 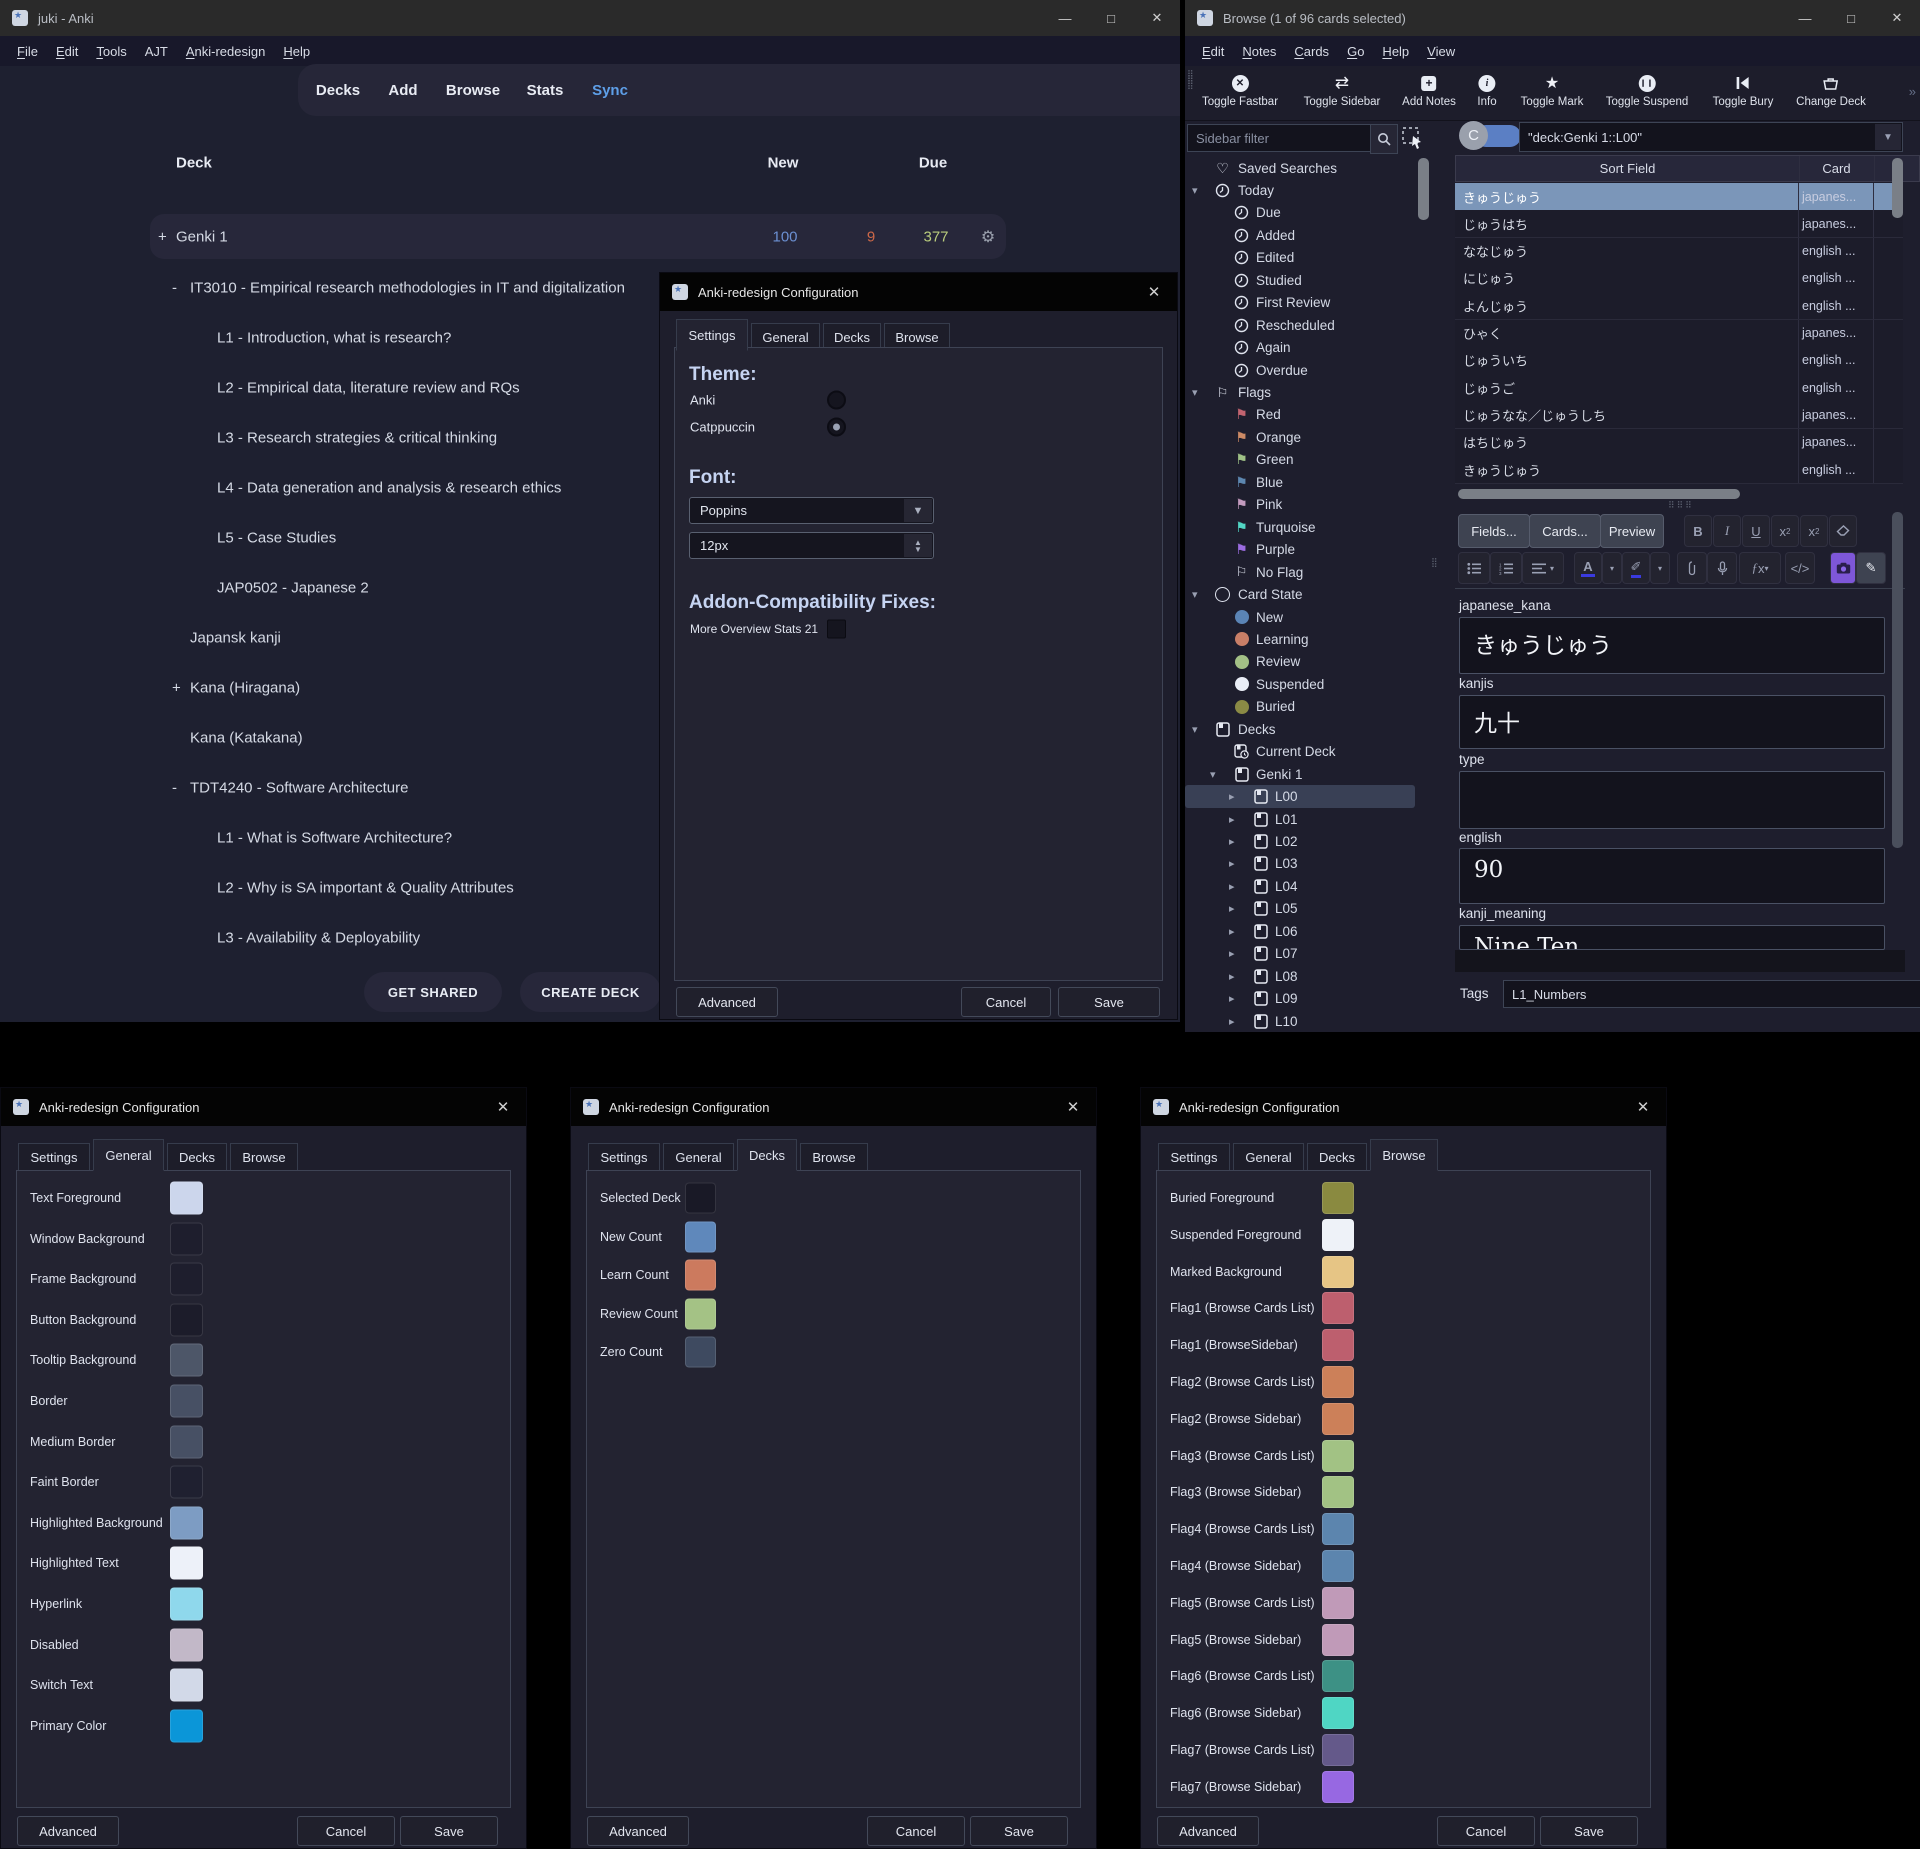 What do you see at coordinates (162, 236) in the screenshot?
I see `expand-toggle: +` at bounding box center [162, 236].